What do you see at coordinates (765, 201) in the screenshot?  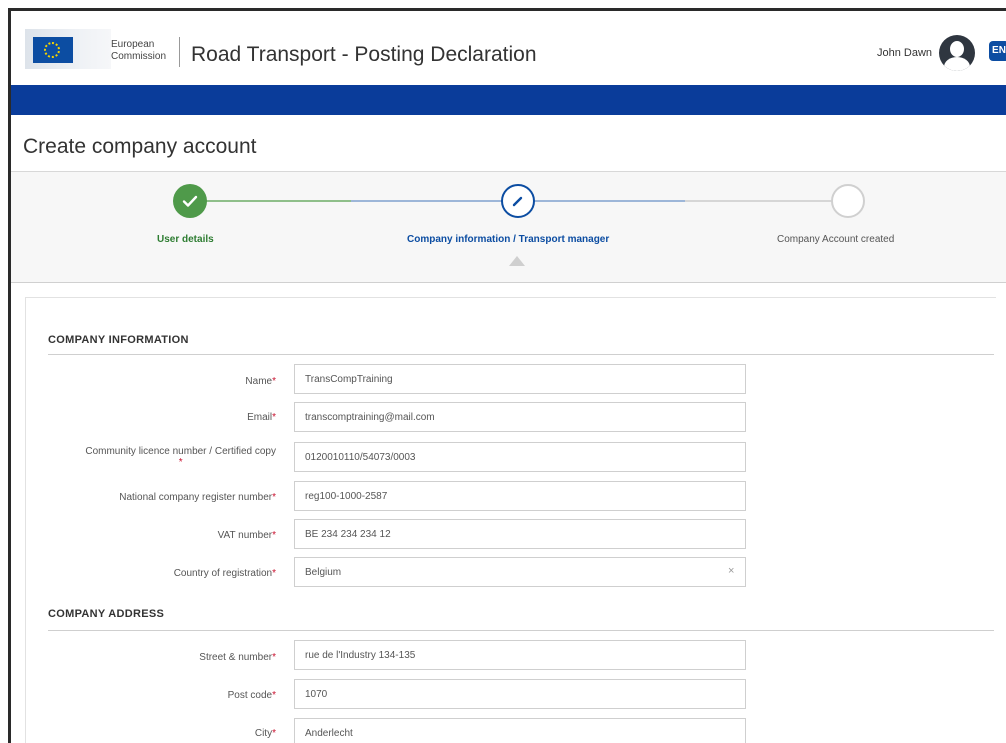 I see `step-connector-pending` at bounding box center [765, 201].